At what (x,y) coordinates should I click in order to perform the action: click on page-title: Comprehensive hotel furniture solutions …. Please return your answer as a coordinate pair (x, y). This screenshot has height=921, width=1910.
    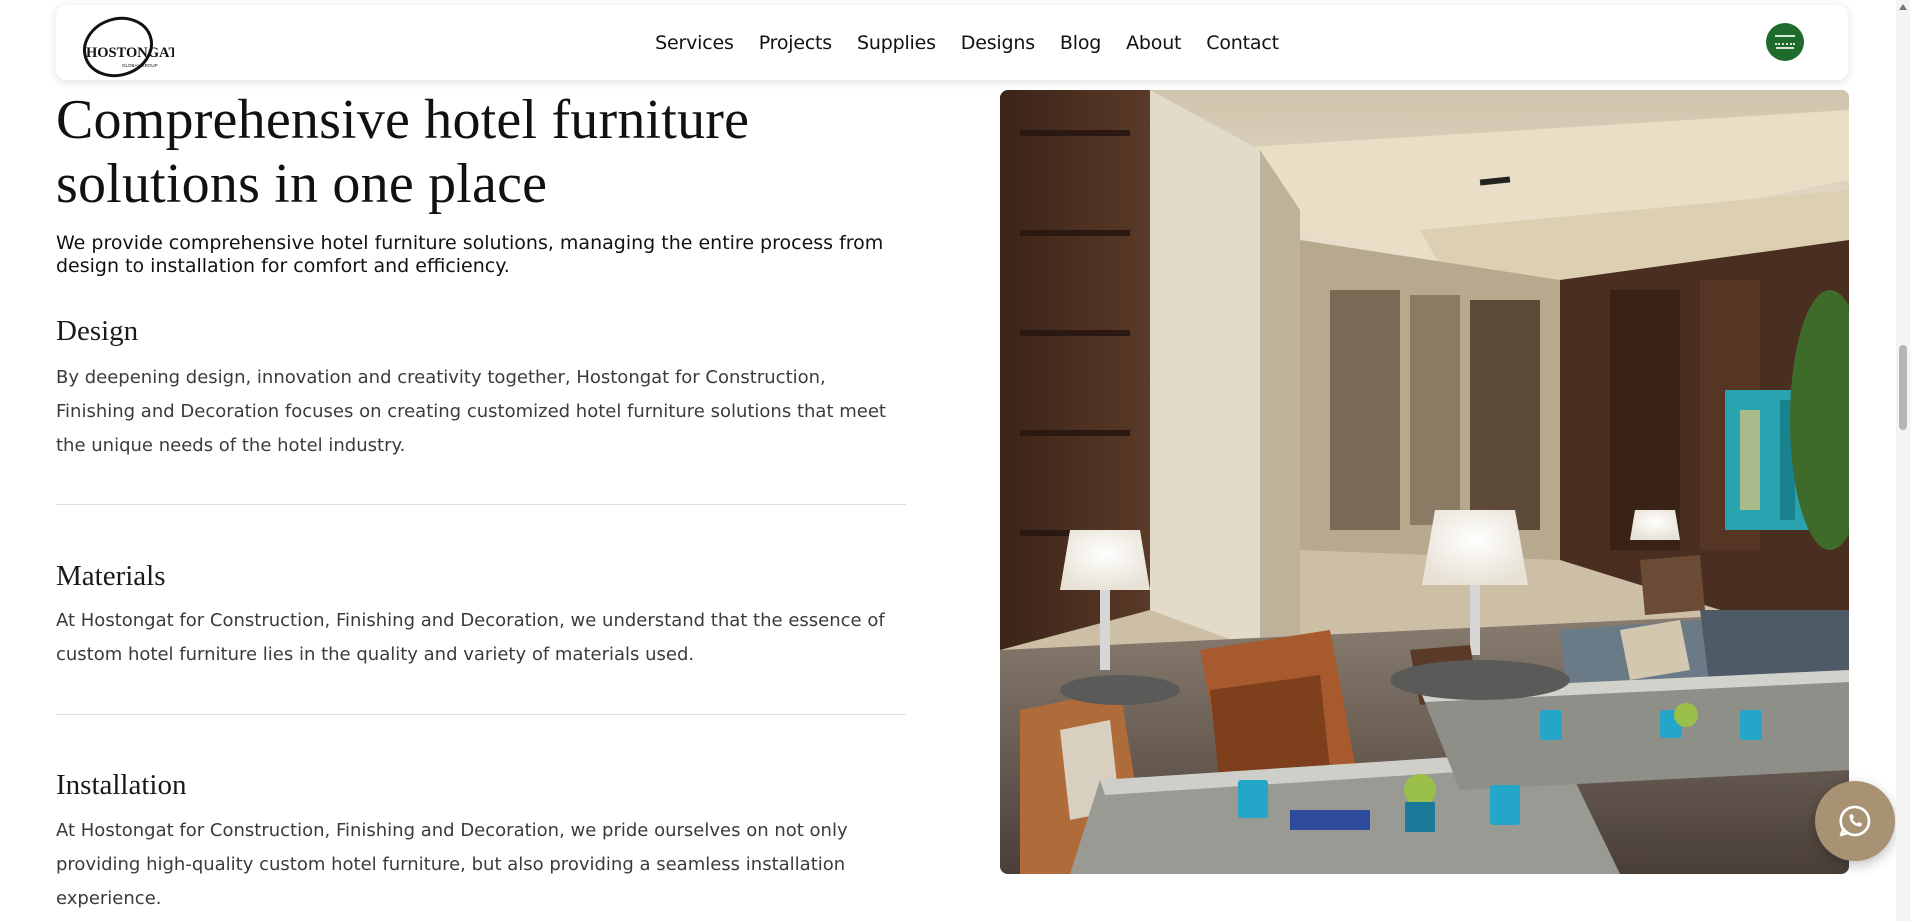
    Looking at the image, I should click on (403, 152).